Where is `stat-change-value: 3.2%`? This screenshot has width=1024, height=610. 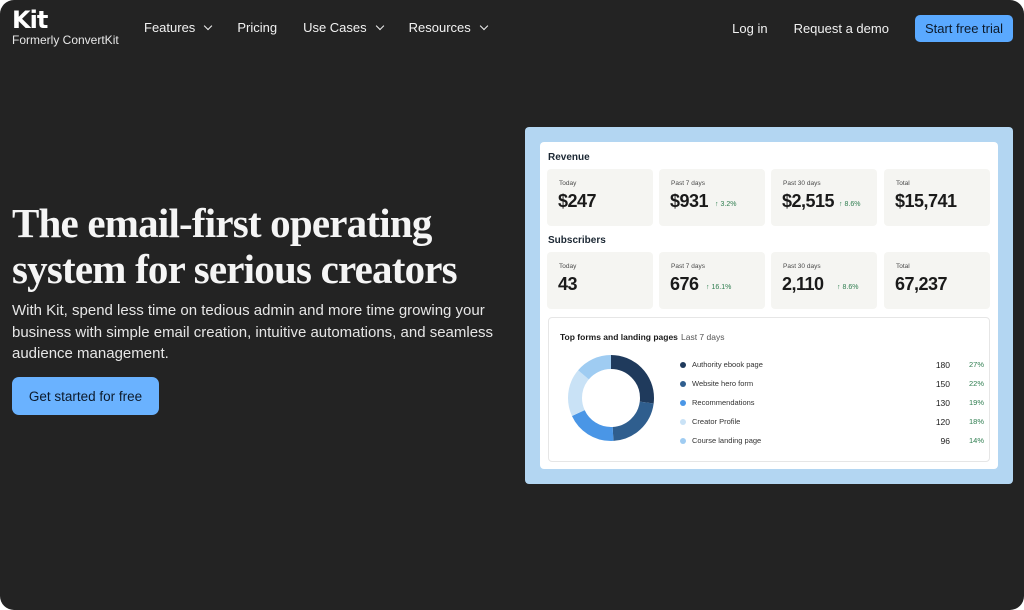 stat-change-value: 3.2% is located at coordinates (728, 204).